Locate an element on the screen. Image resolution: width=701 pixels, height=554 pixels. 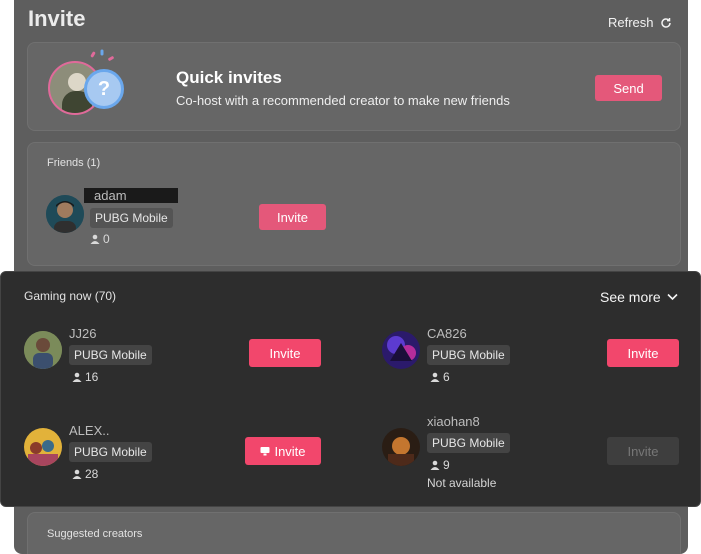
refresh-label: Refresh is located at coordinates (631, 22).